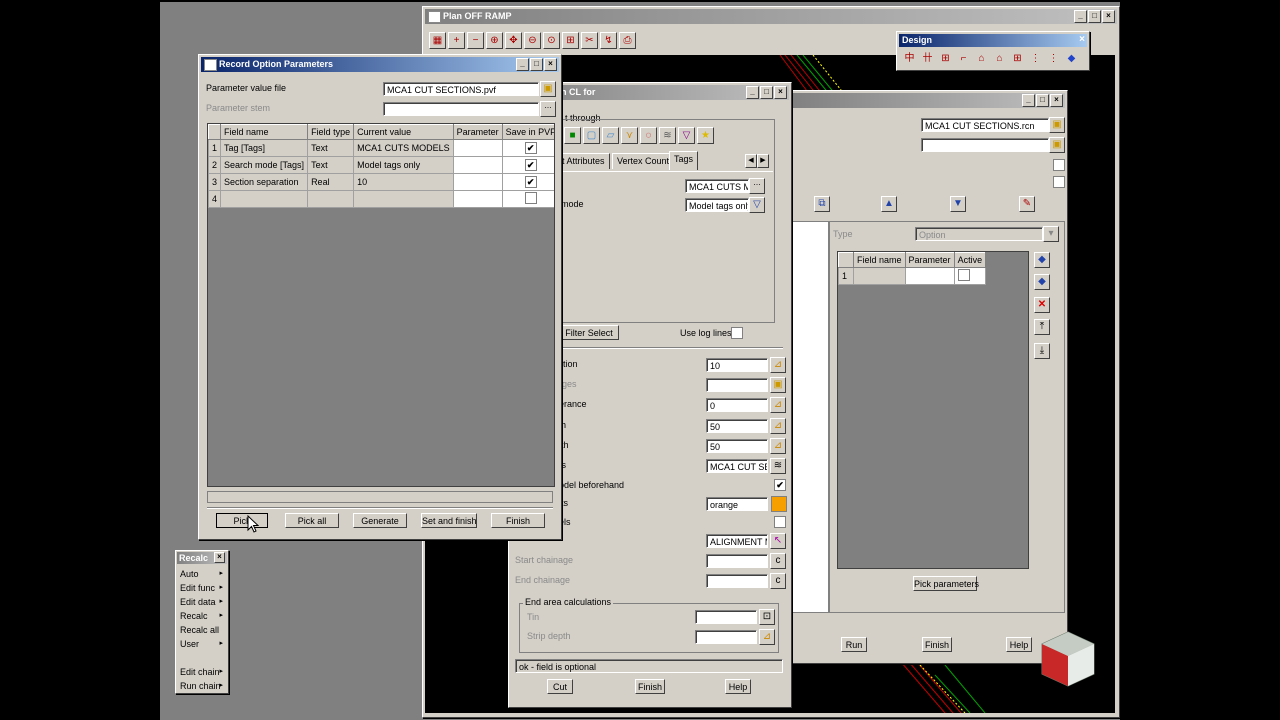 The height and width of the screenshot is (720, 1280). I want to click on design-close-icon: ×, so click(1082, 40).